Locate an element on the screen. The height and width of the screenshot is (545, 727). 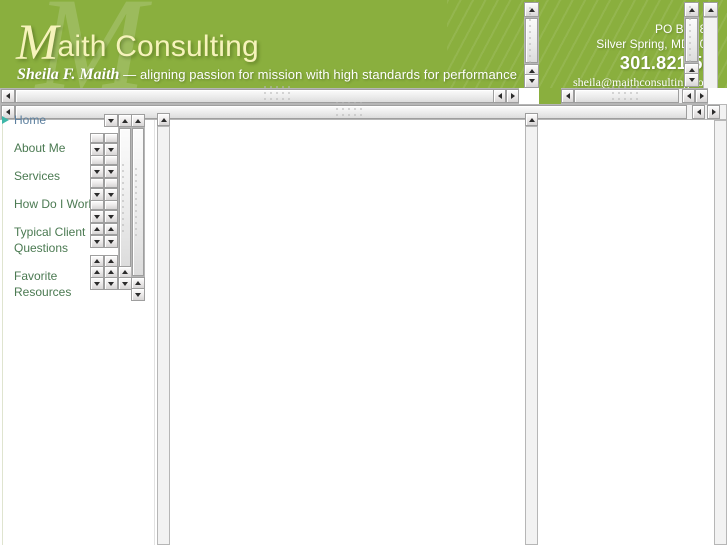
scroll-down-button-b7 is located at coordinates (111, 283).